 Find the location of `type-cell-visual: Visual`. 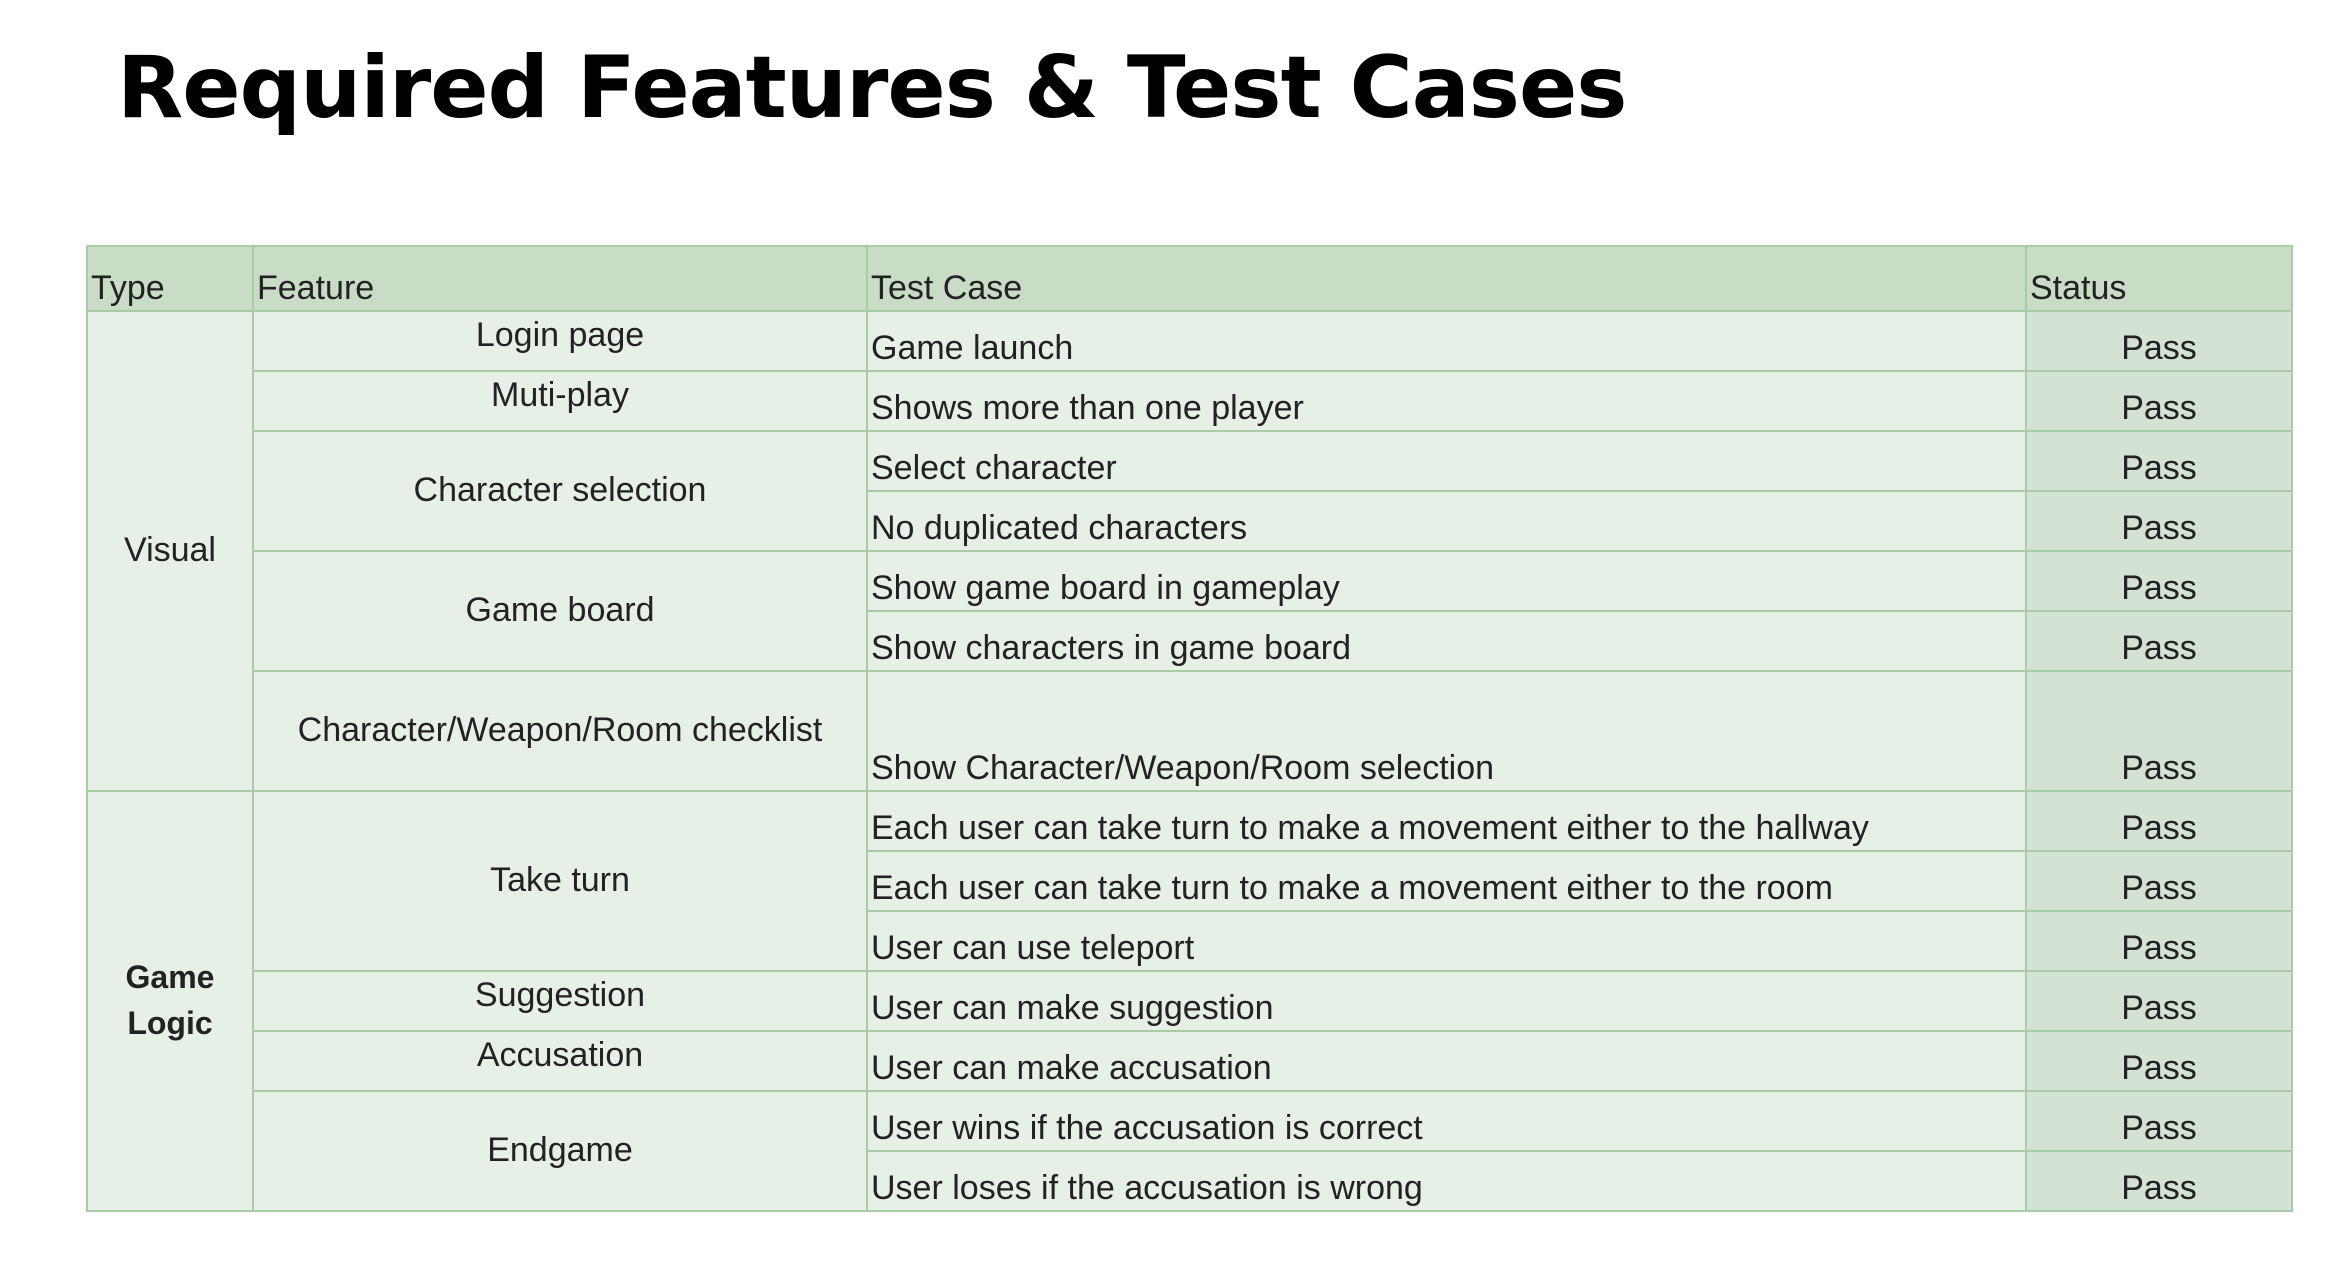

type-cell-visual: Visual is located at coordinates (170, 551).